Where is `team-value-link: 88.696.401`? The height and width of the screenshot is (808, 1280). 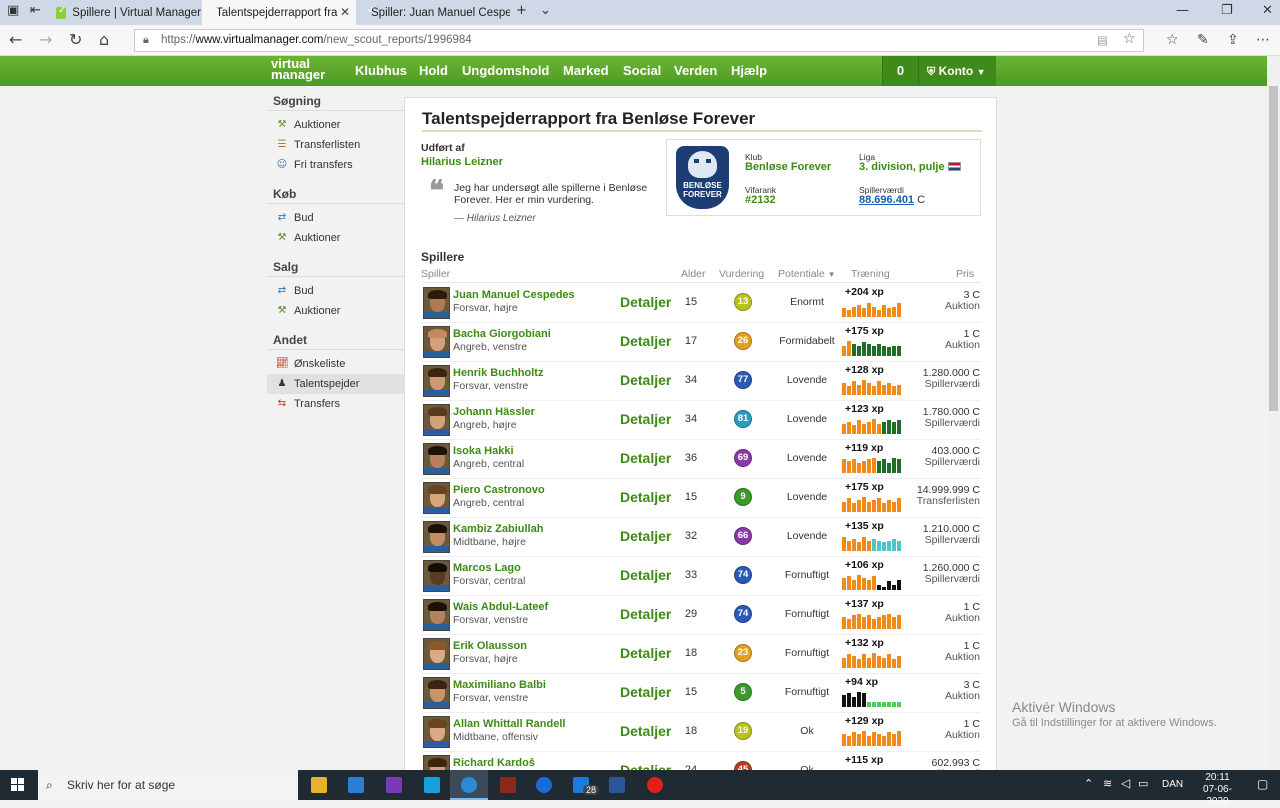
team-value-link: 88.696.401 is located at coordinates (886, 200).